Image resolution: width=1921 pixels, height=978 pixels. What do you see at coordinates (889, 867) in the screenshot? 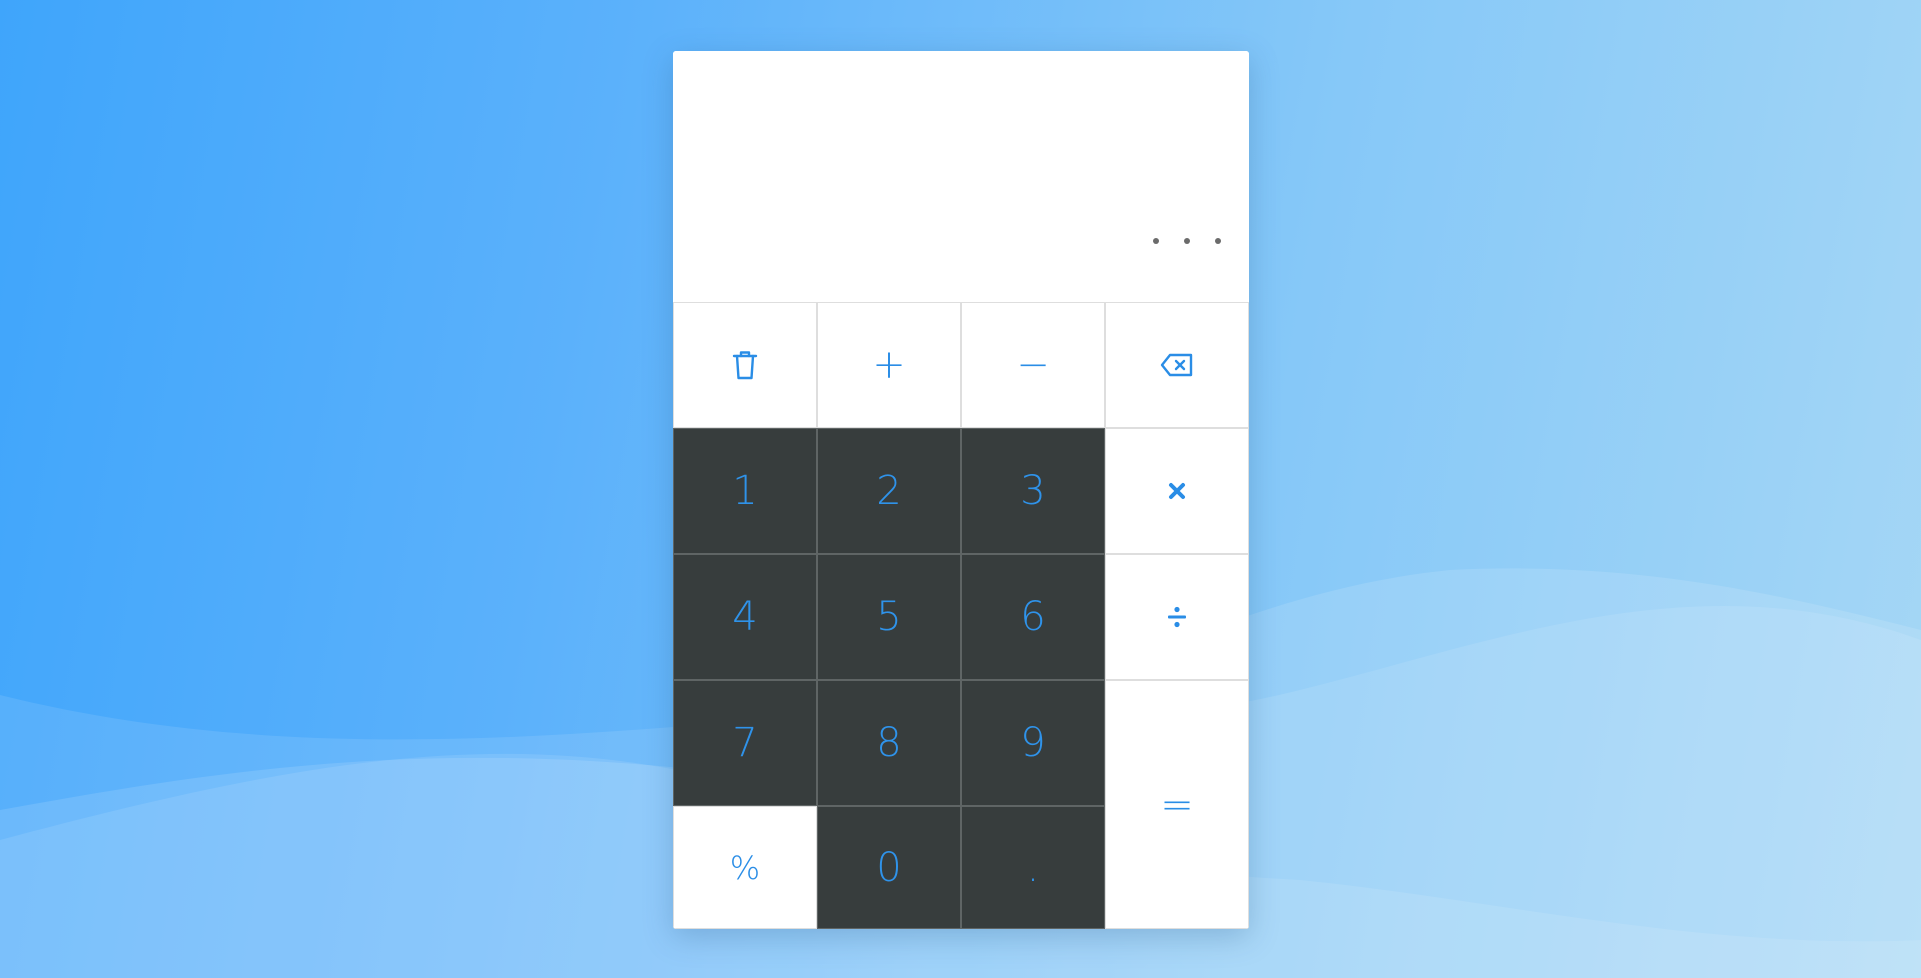
I see `digit-0-button: 0` at bounding box center [889, 867].